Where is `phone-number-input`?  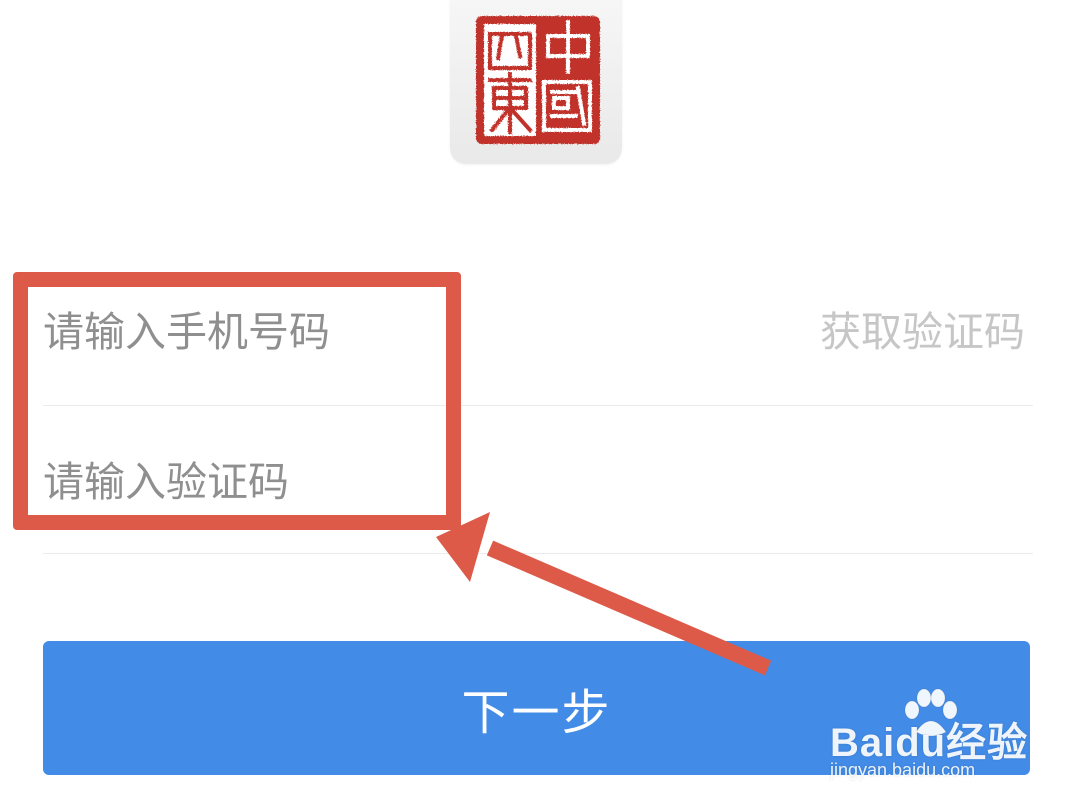 phone-number-input is located at coordinates (393, 332).